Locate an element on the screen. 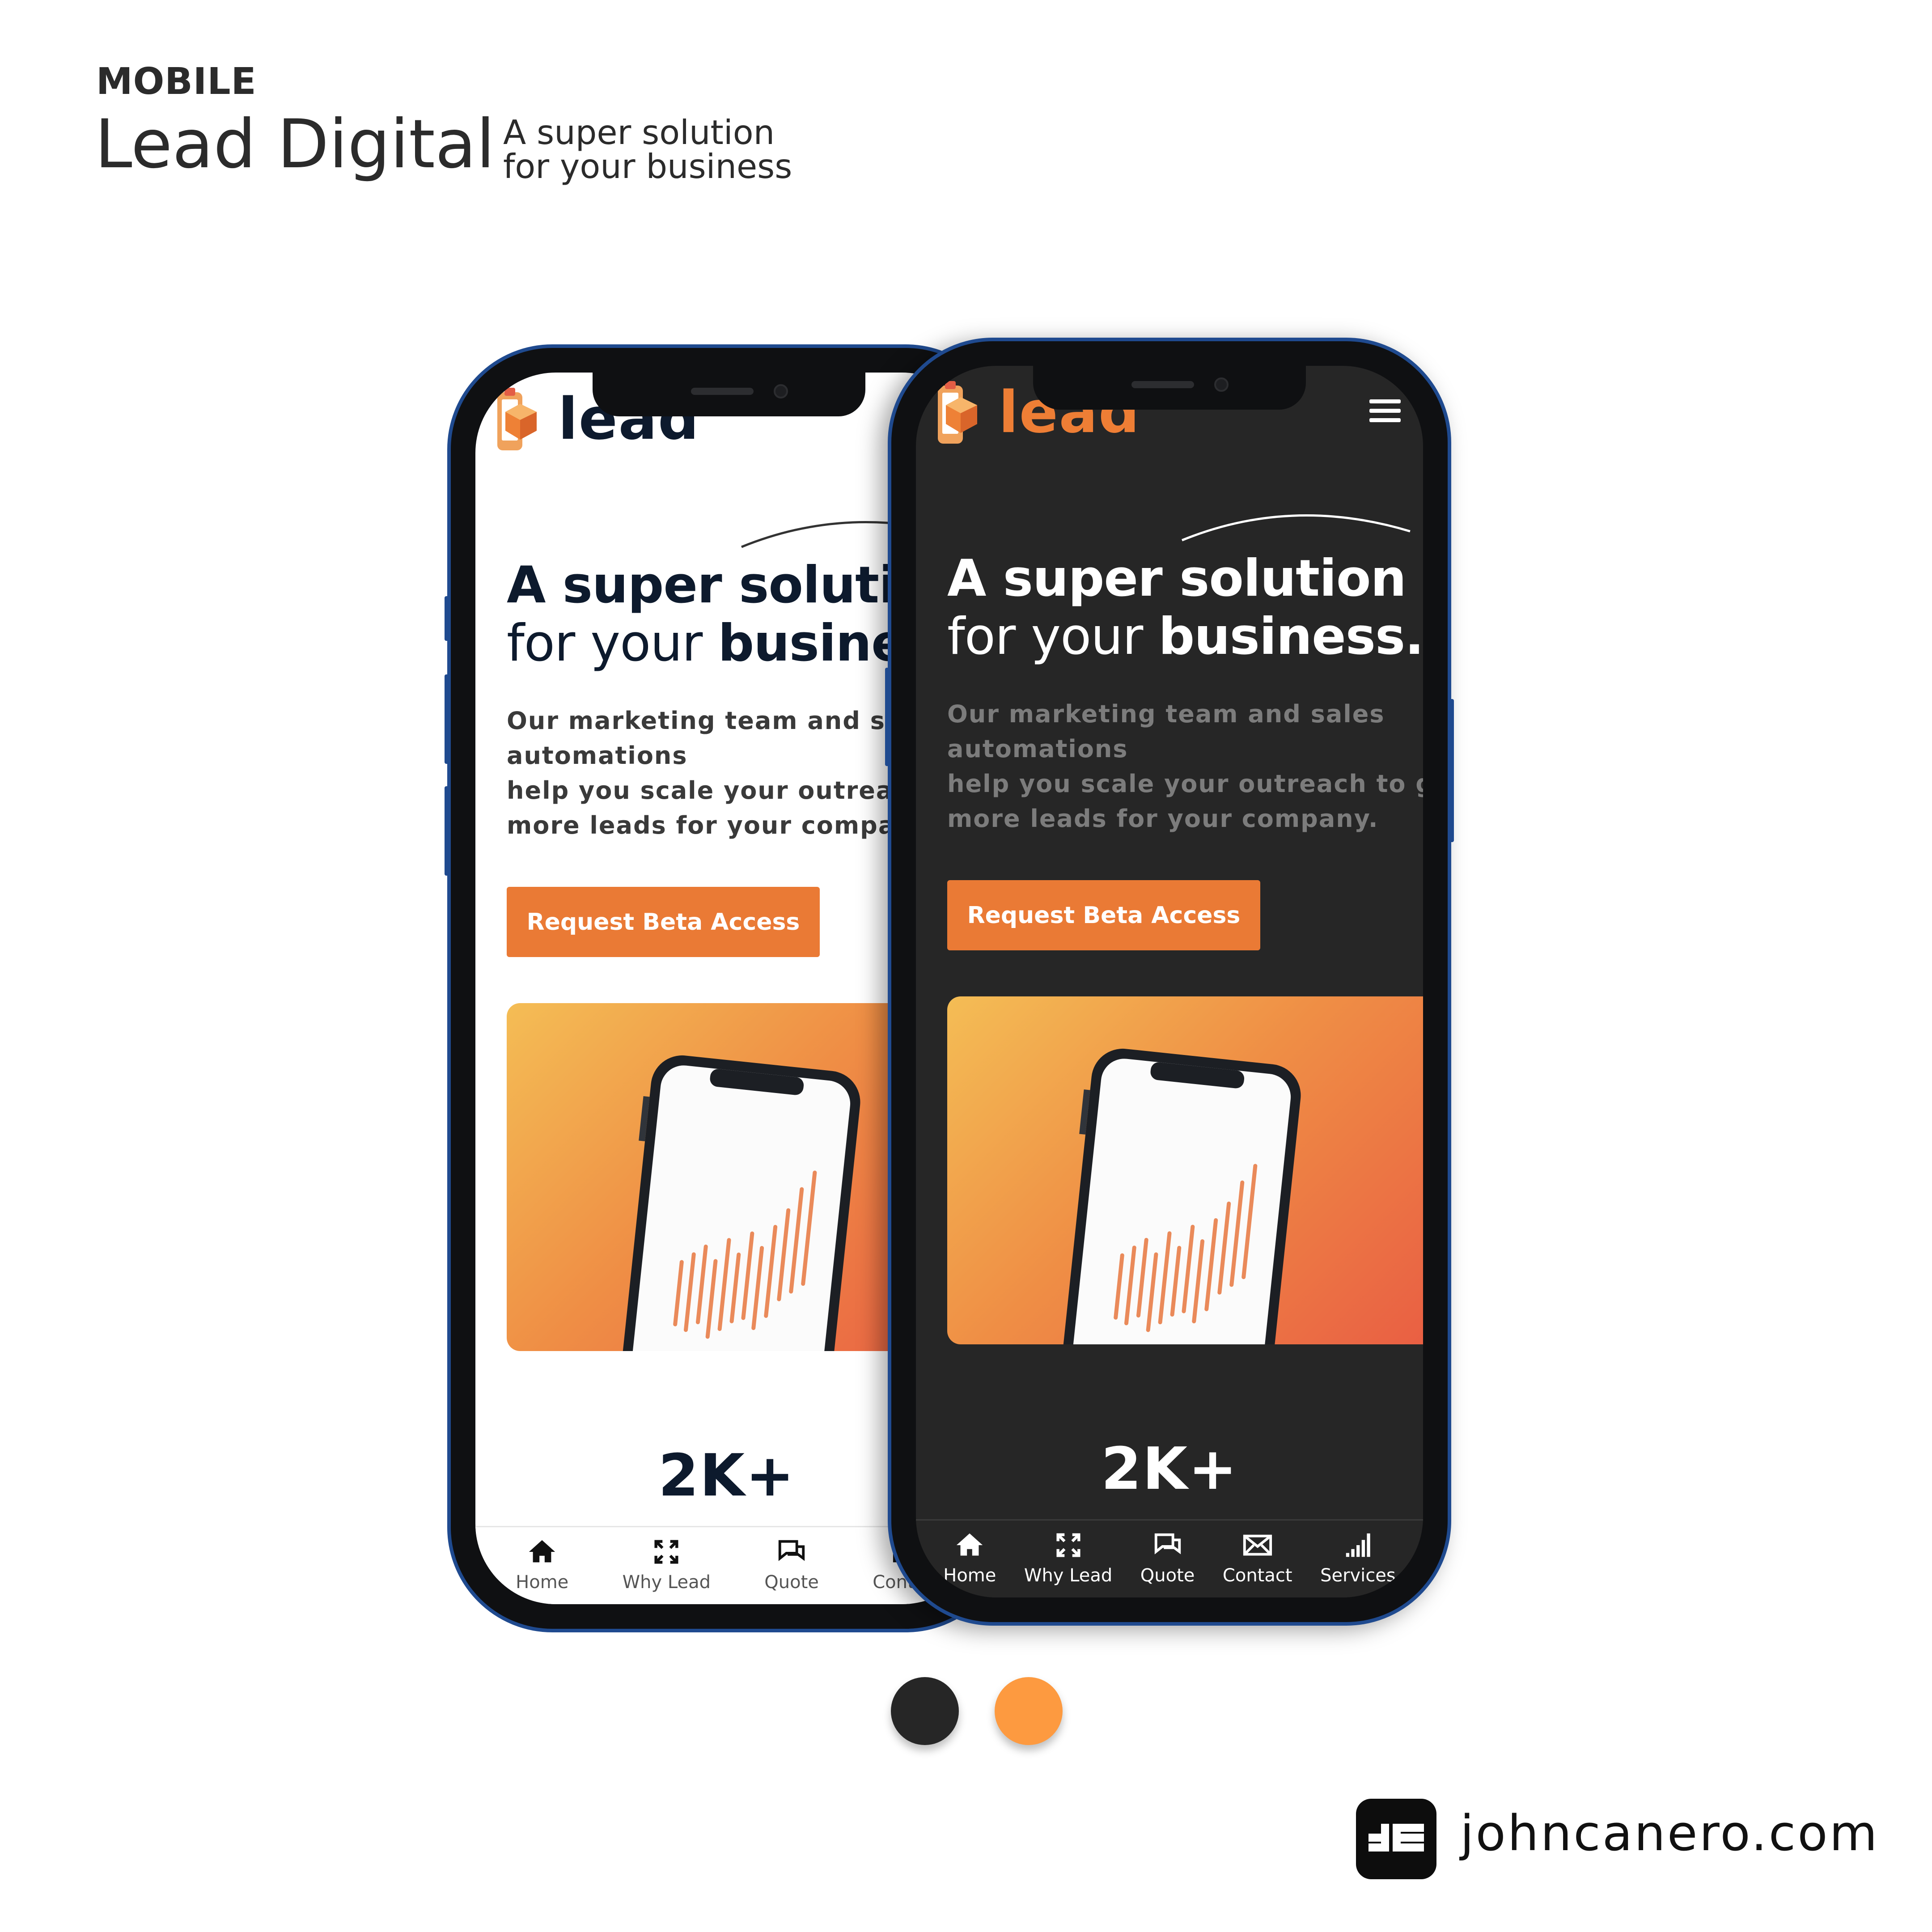 This screenshot has width=1932, height=1932. description-line-3: help you scale your outreach to get is located at coordinates (1185, 784).